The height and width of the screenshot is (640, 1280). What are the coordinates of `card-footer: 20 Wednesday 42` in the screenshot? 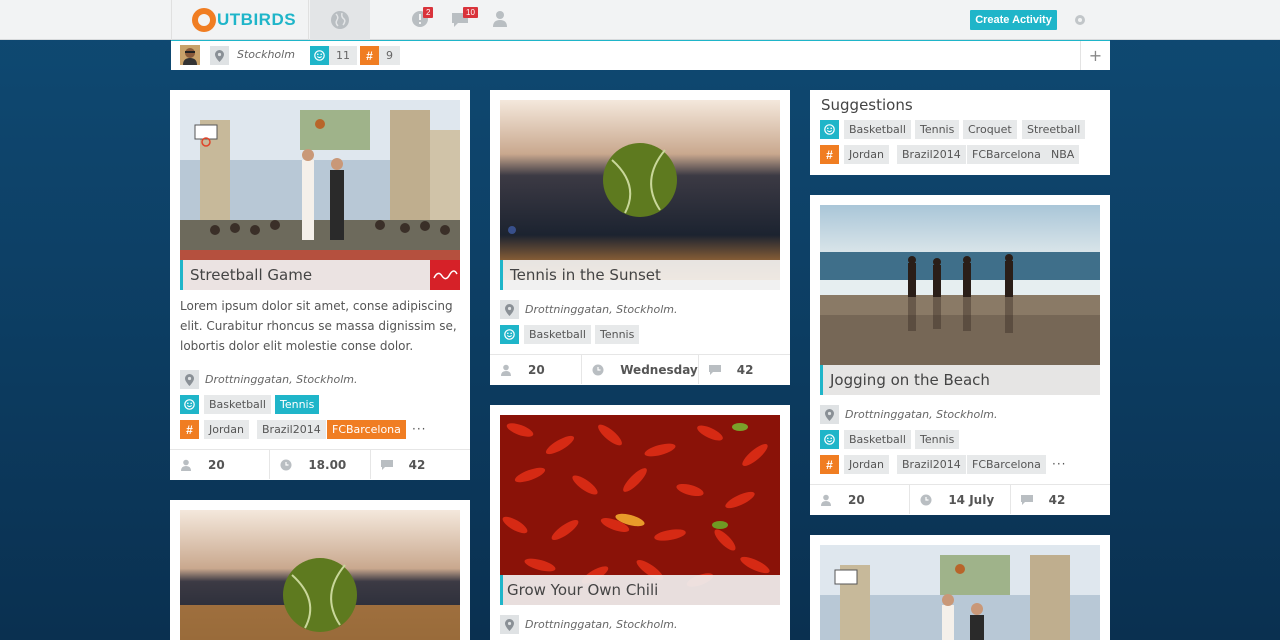 It's located at (640, 369).